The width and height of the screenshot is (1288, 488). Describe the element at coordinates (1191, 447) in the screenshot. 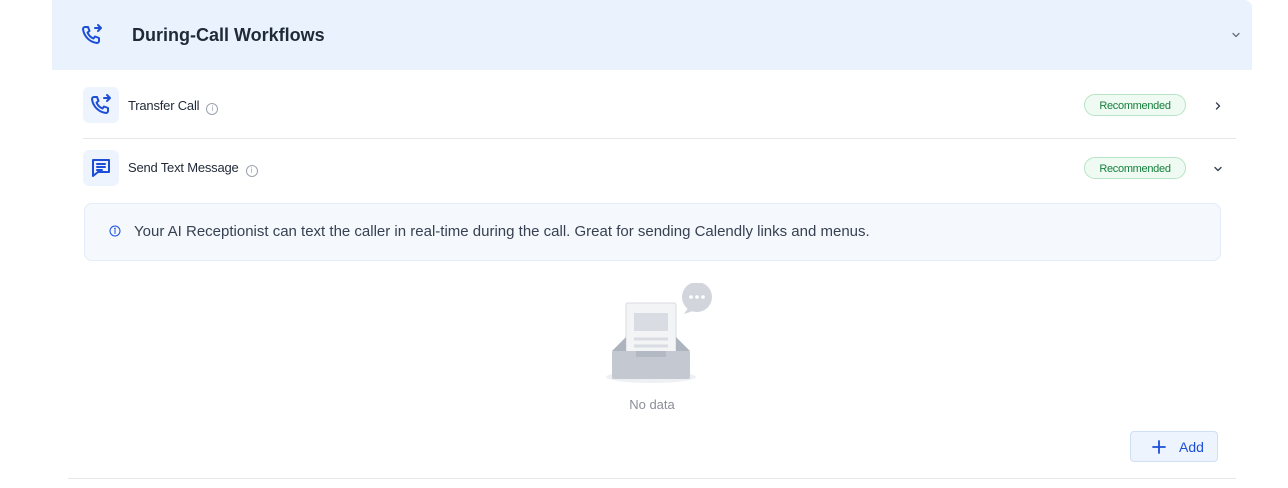

I see `add-button-label: Add` at that location.